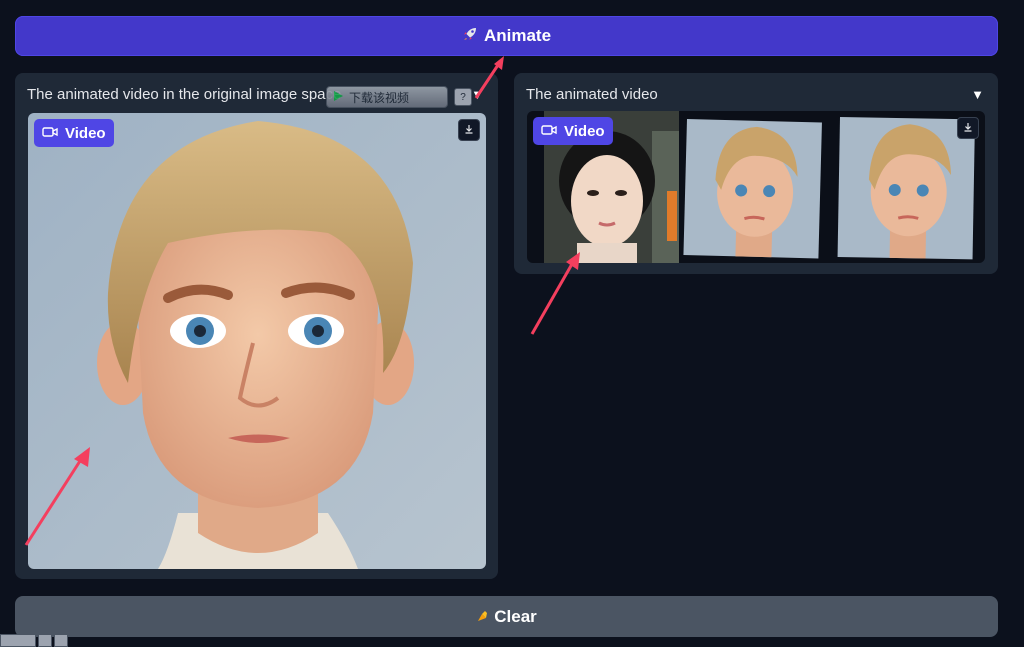 The width and height of the screenshot is (1024, 647). Describe the element at coordinates (470, 36) in the screenshot. I see `rocket-icon` at that location.